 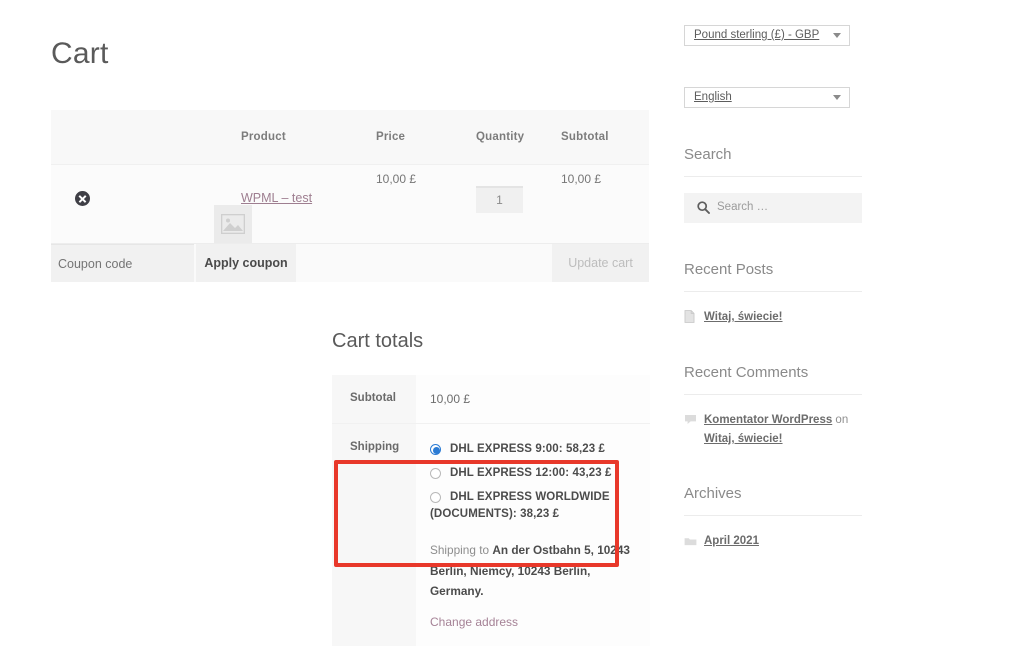 What do you see at coordinates (518, 137) in the screenshot?
I see `header-quantity: Quantity` at bounding box center [518, 137].